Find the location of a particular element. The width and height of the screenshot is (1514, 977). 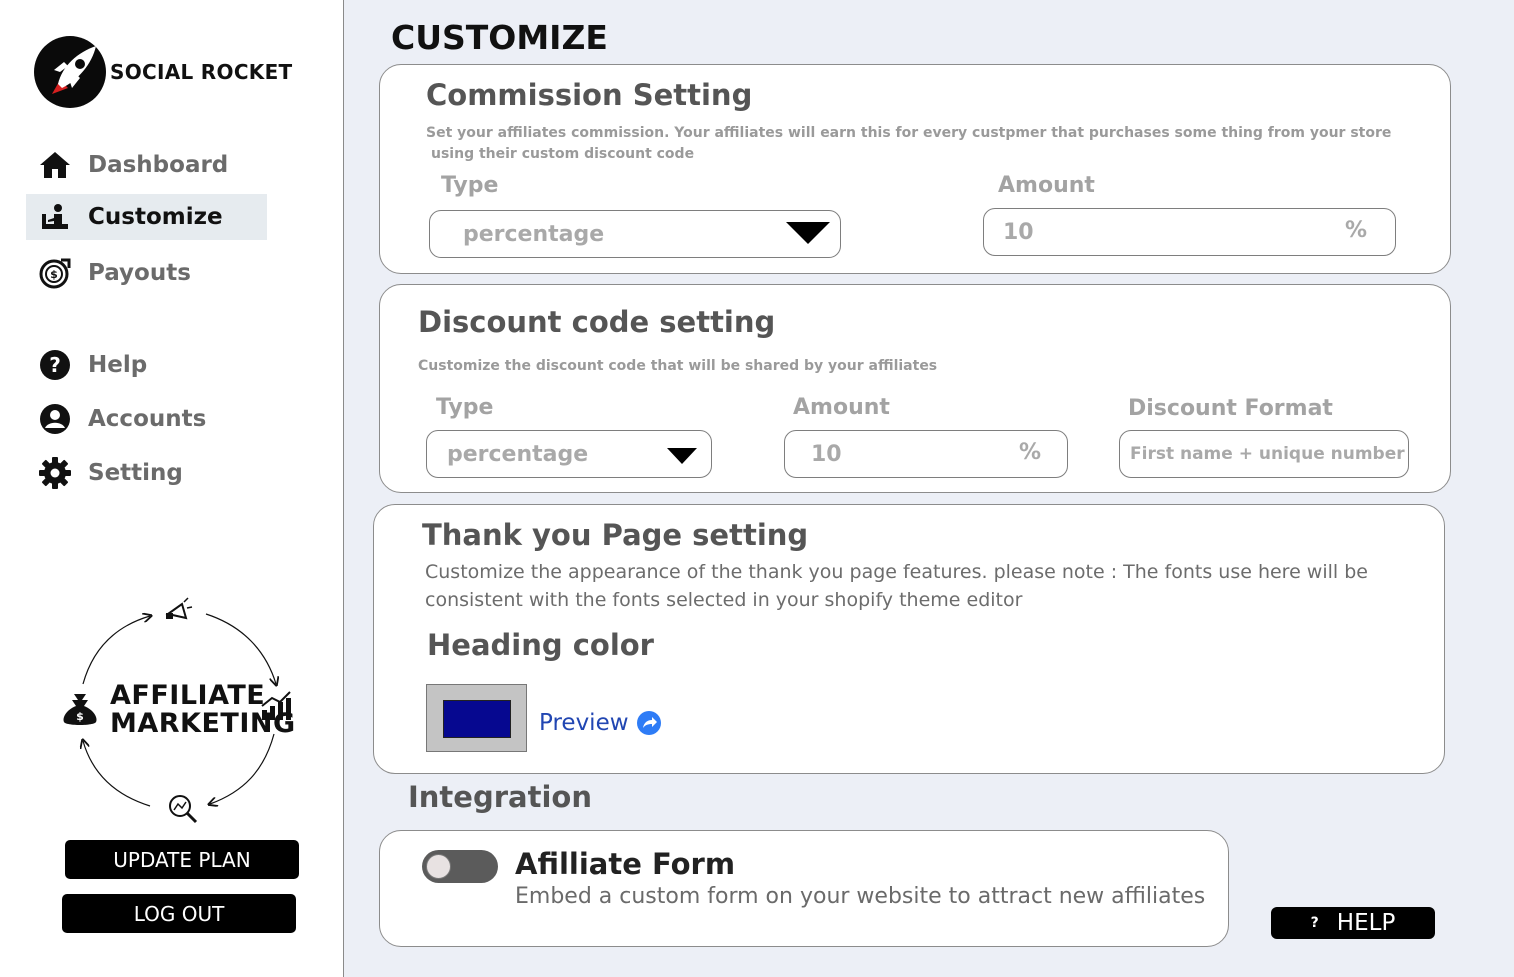

discount-amount-input: 10 % is located at coordinates (926, 454).